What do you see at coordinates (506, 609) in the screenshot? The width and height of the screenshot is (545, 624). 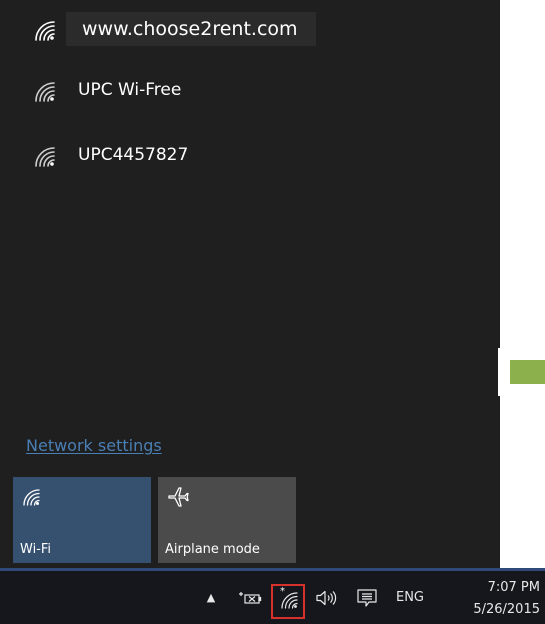 I see `clock-date: 5/26/2015` at bounding box center [506, 609].